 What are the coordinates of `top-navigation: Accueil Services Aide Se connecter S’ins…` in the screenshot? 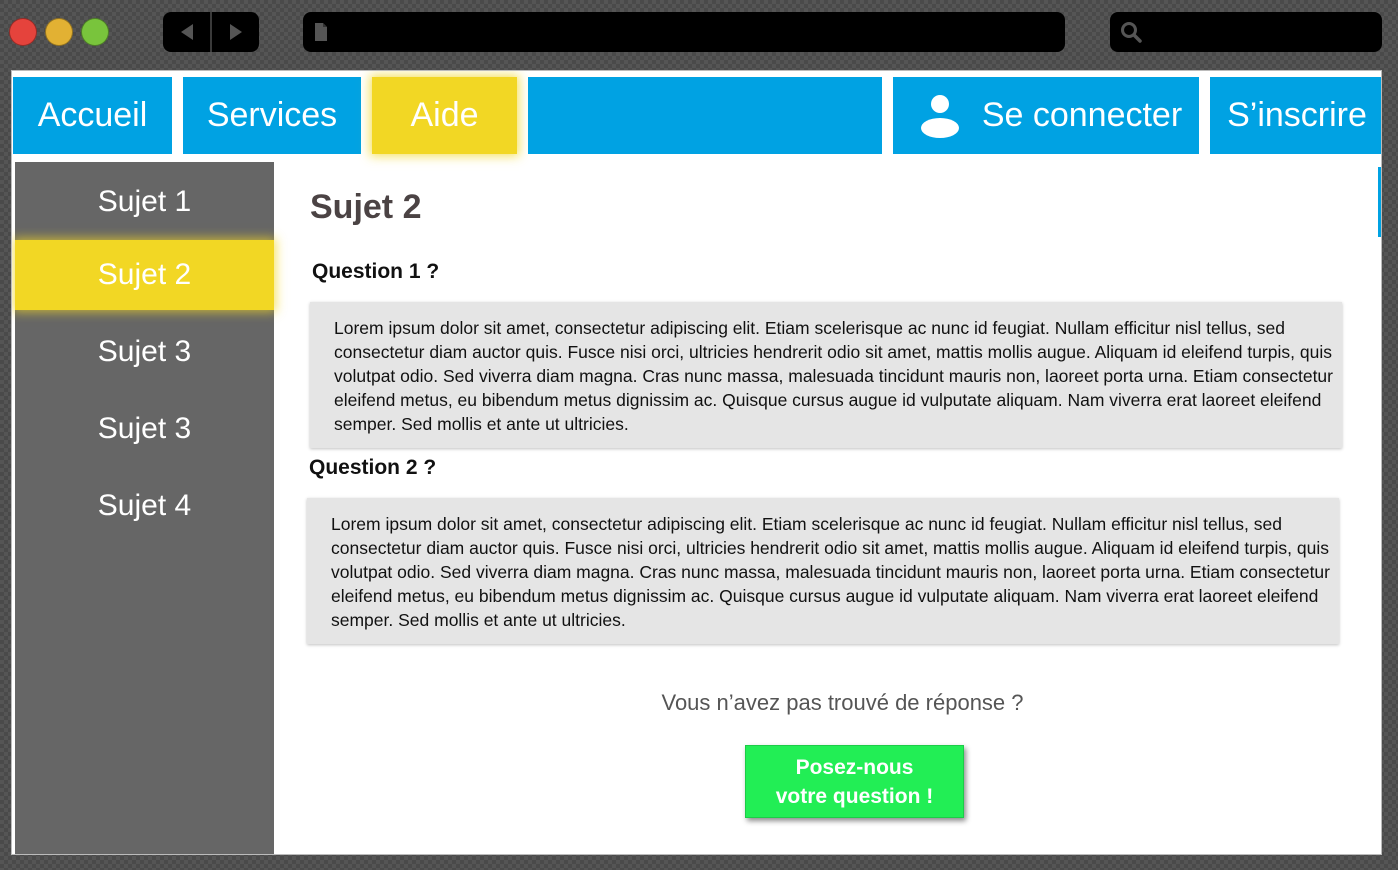 It's located at (696, 116).